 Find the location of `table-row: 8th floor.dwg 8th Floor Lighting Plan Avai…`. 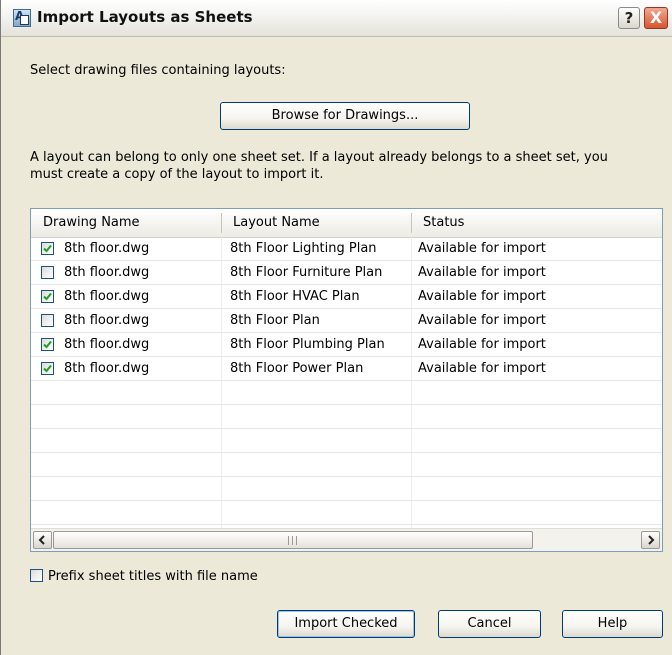

table-row: 8th floor.dwg 8th Floor Lighting Plan Avai… is located at coordinates (346, 249).